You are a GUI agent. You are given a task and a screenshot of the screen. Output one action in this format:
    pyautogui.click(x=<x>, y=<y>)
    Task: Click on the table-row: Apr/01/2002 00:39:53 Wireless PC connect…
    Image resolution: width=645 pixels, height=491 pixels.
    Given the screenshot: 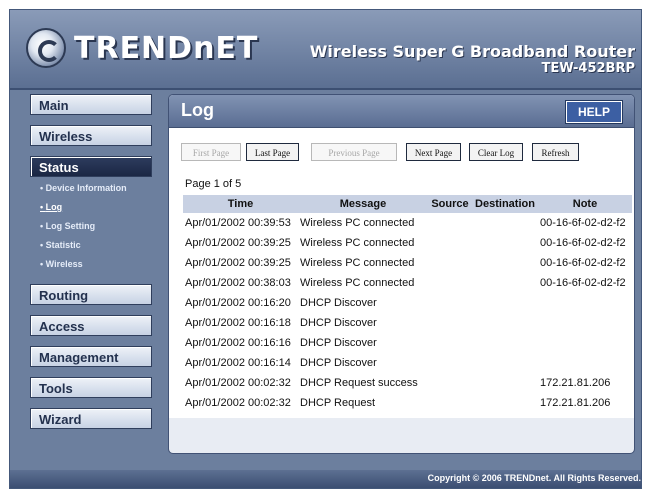 What is the action you would take?
    pyautogui.click(x=407, y=223)
    